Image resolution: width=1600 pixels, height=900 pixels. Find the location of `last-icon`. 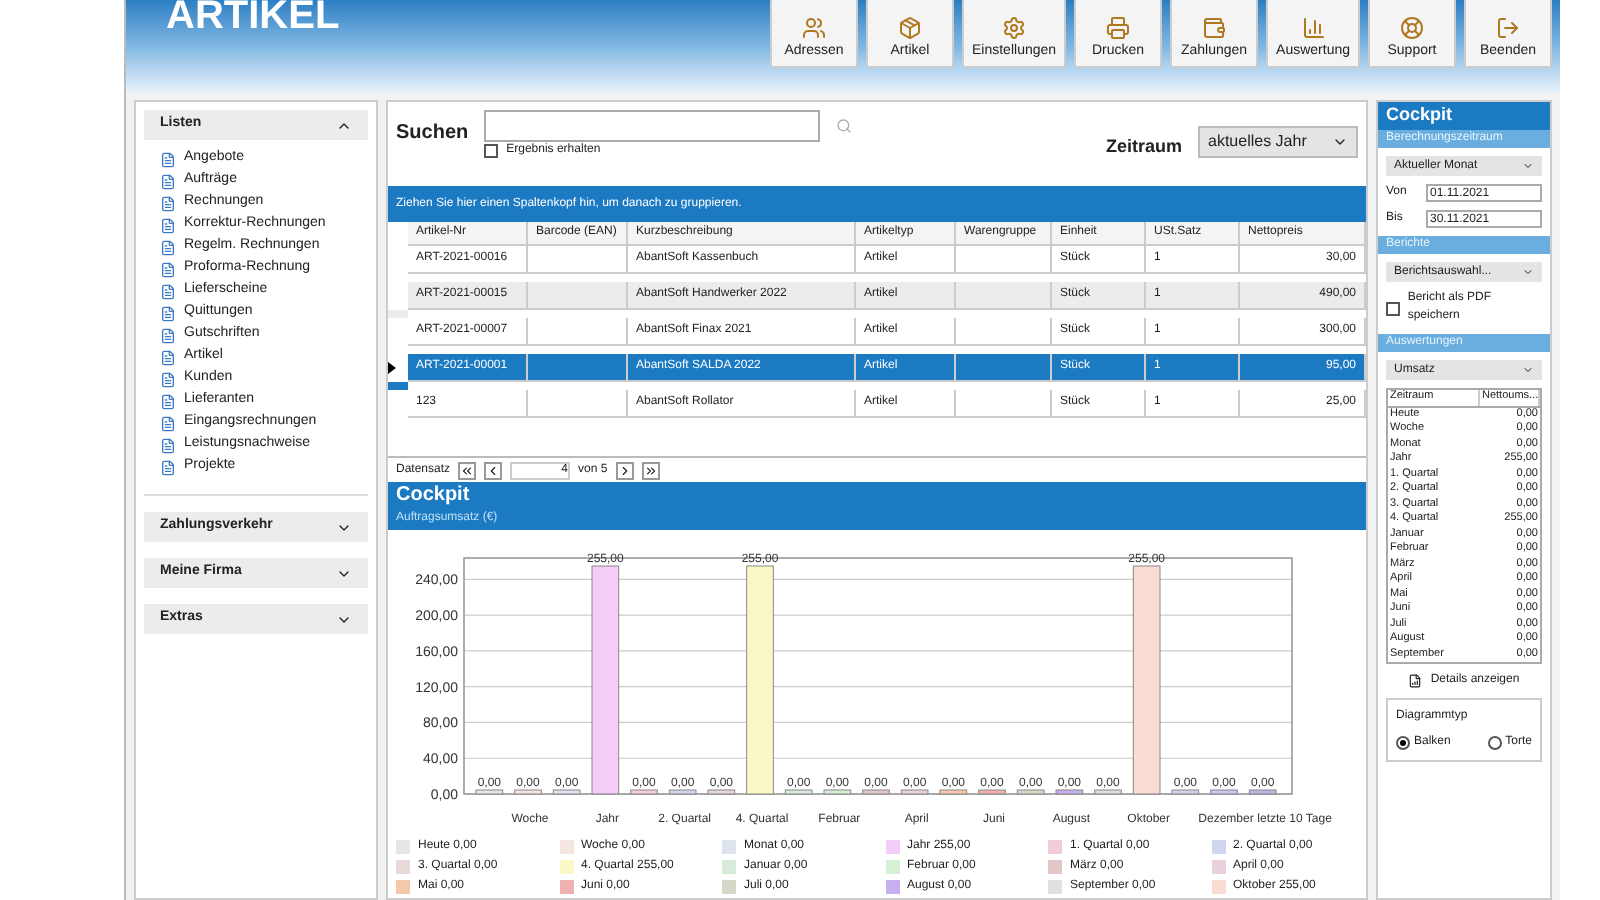

last-icon is located at coordinates (650, 470).